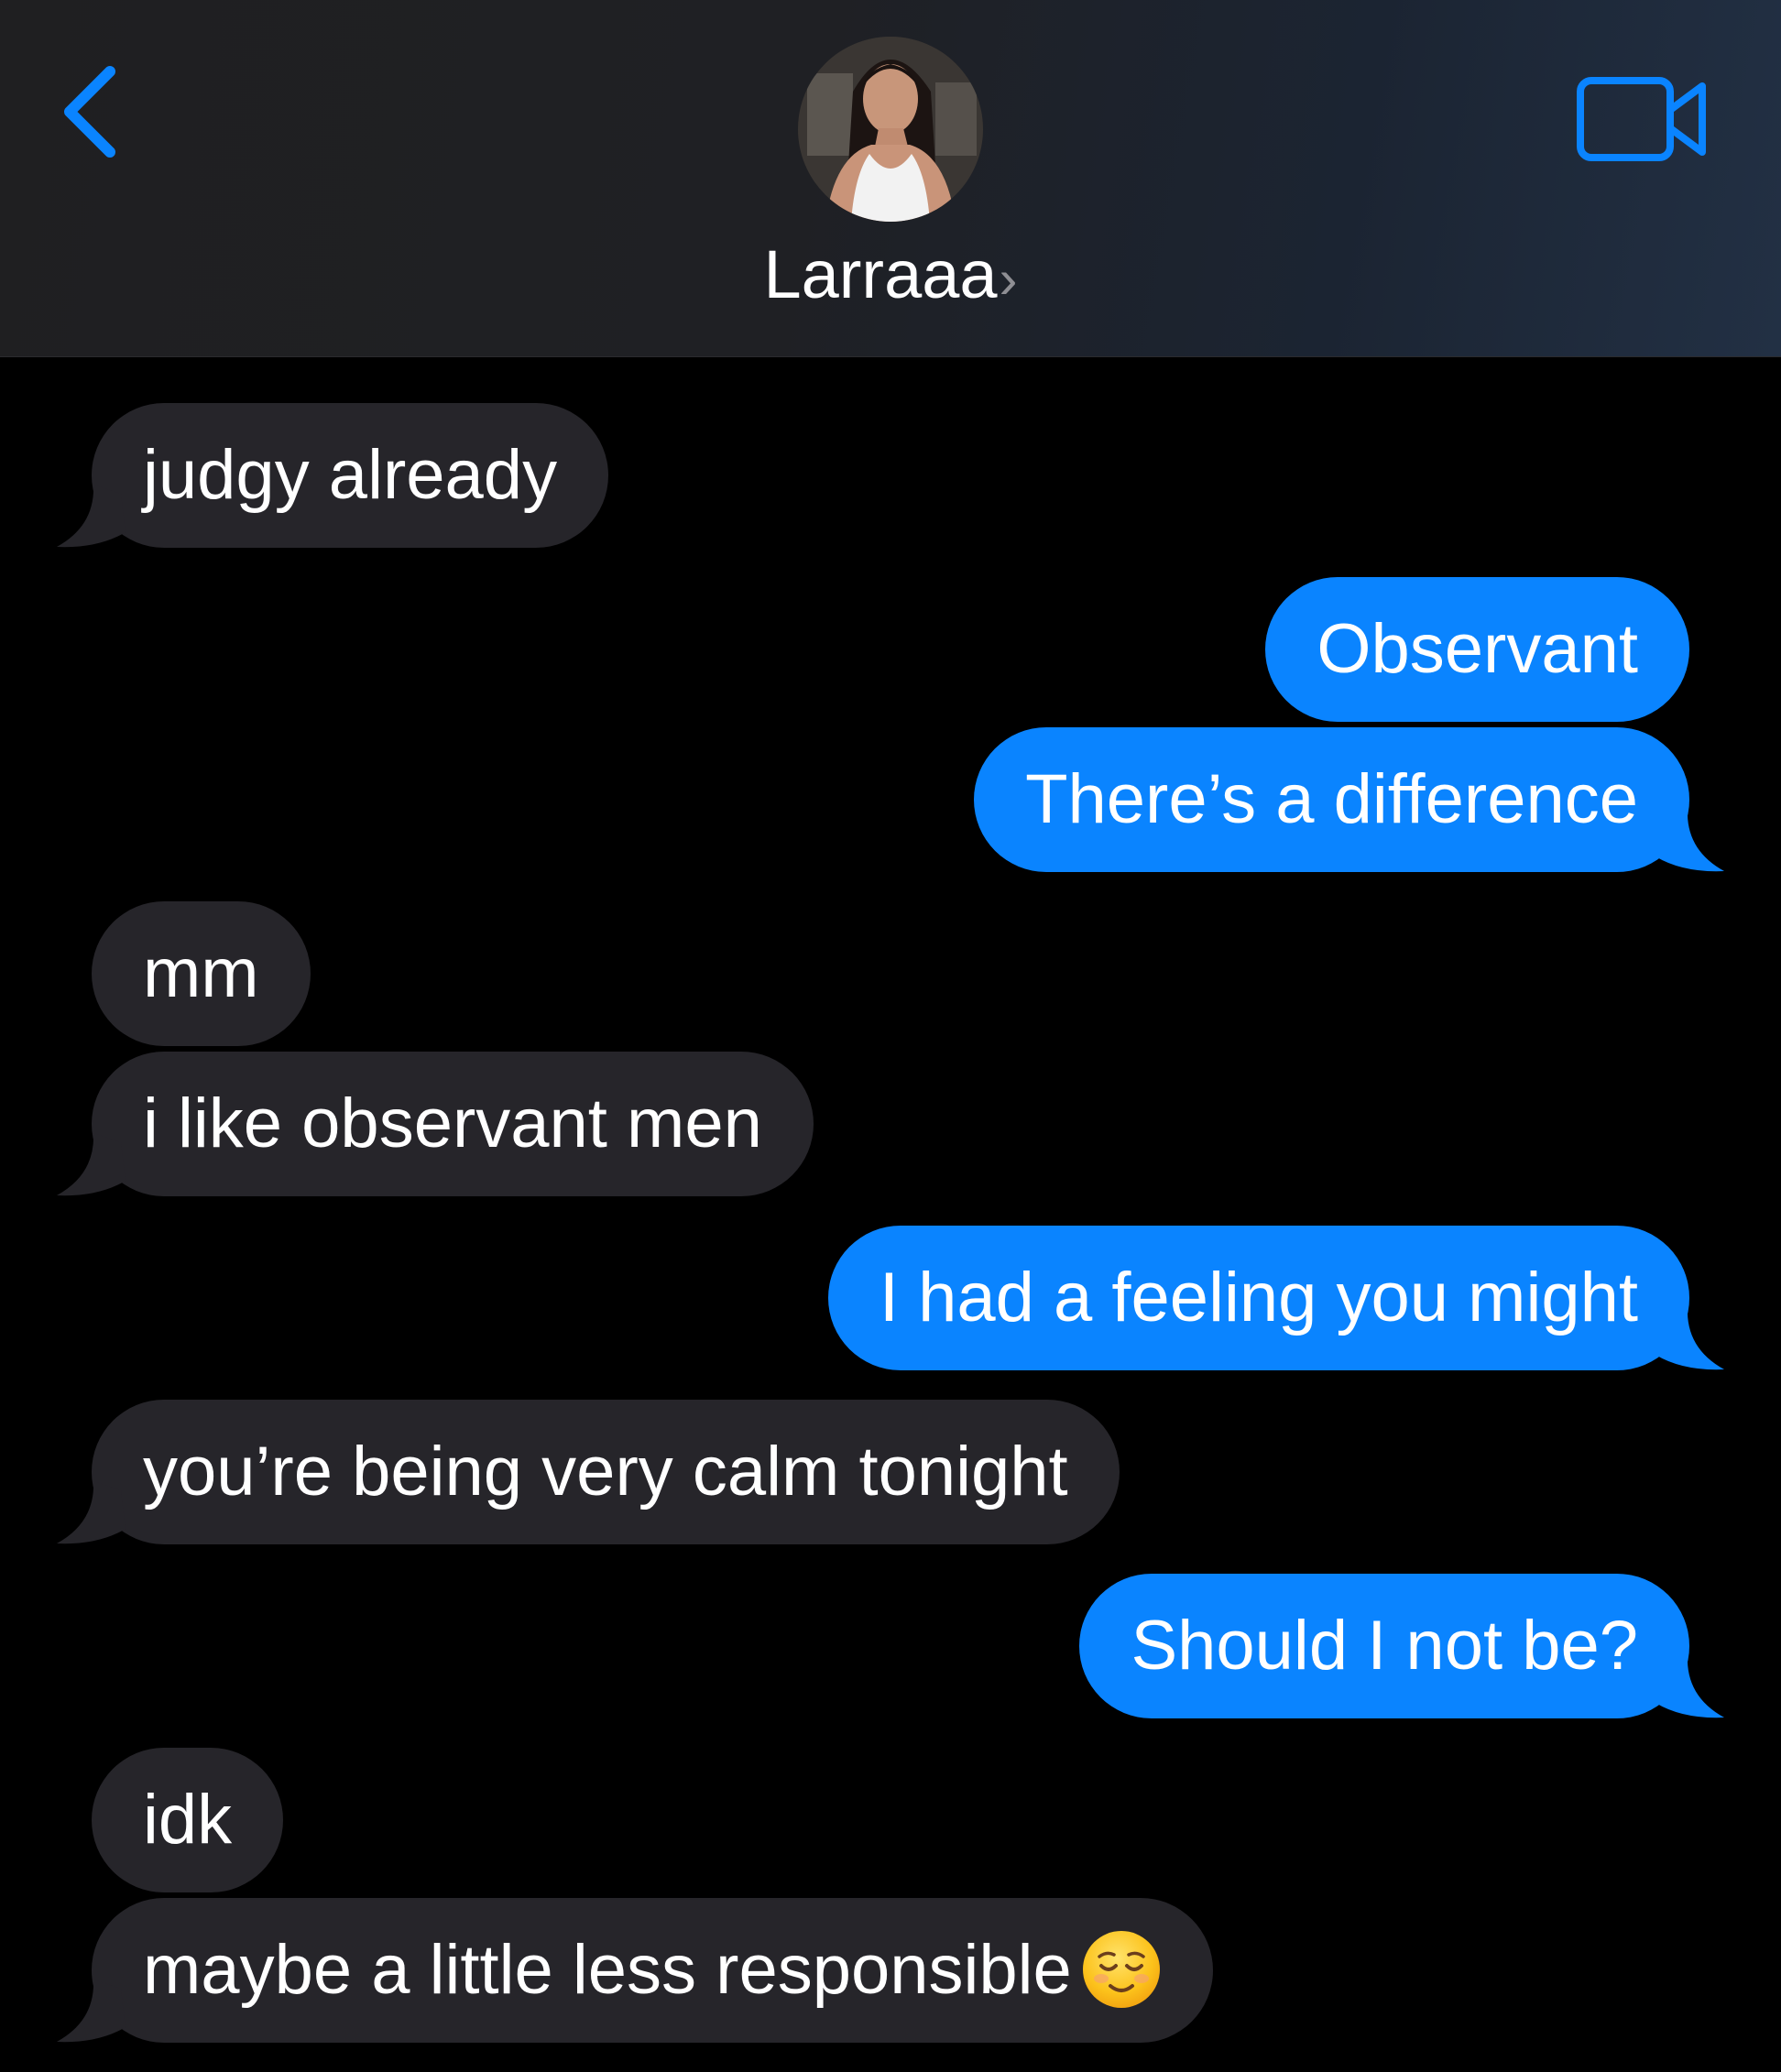 The image size is (1781, 2072). I want to click on message-text: mm, so click(201, 973).